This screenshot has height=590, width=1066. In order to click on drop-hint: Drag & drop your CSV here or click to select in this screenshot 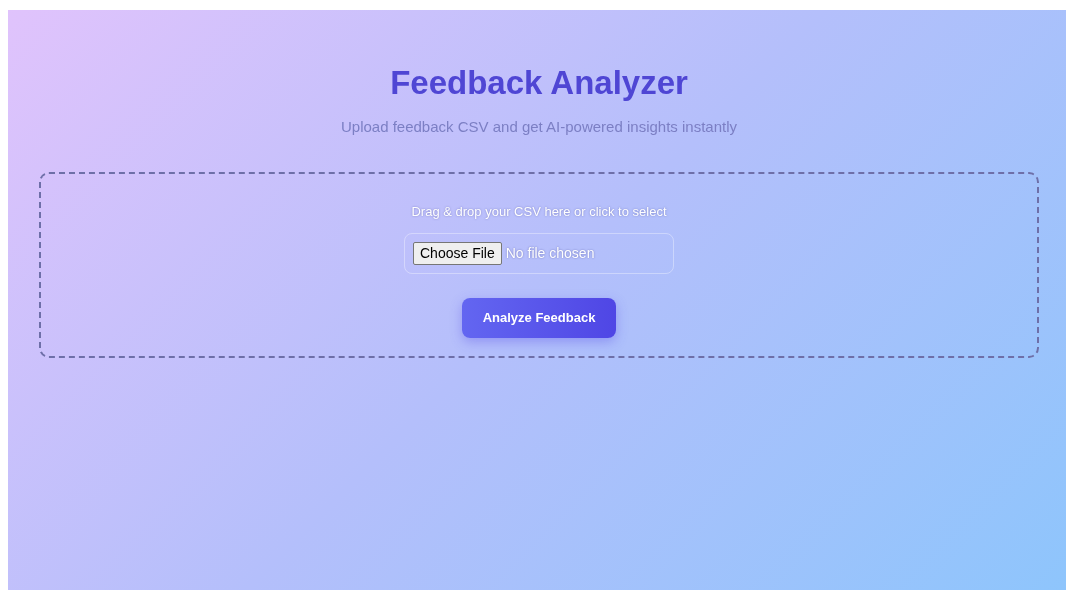, I will do `click(539, 211)`.